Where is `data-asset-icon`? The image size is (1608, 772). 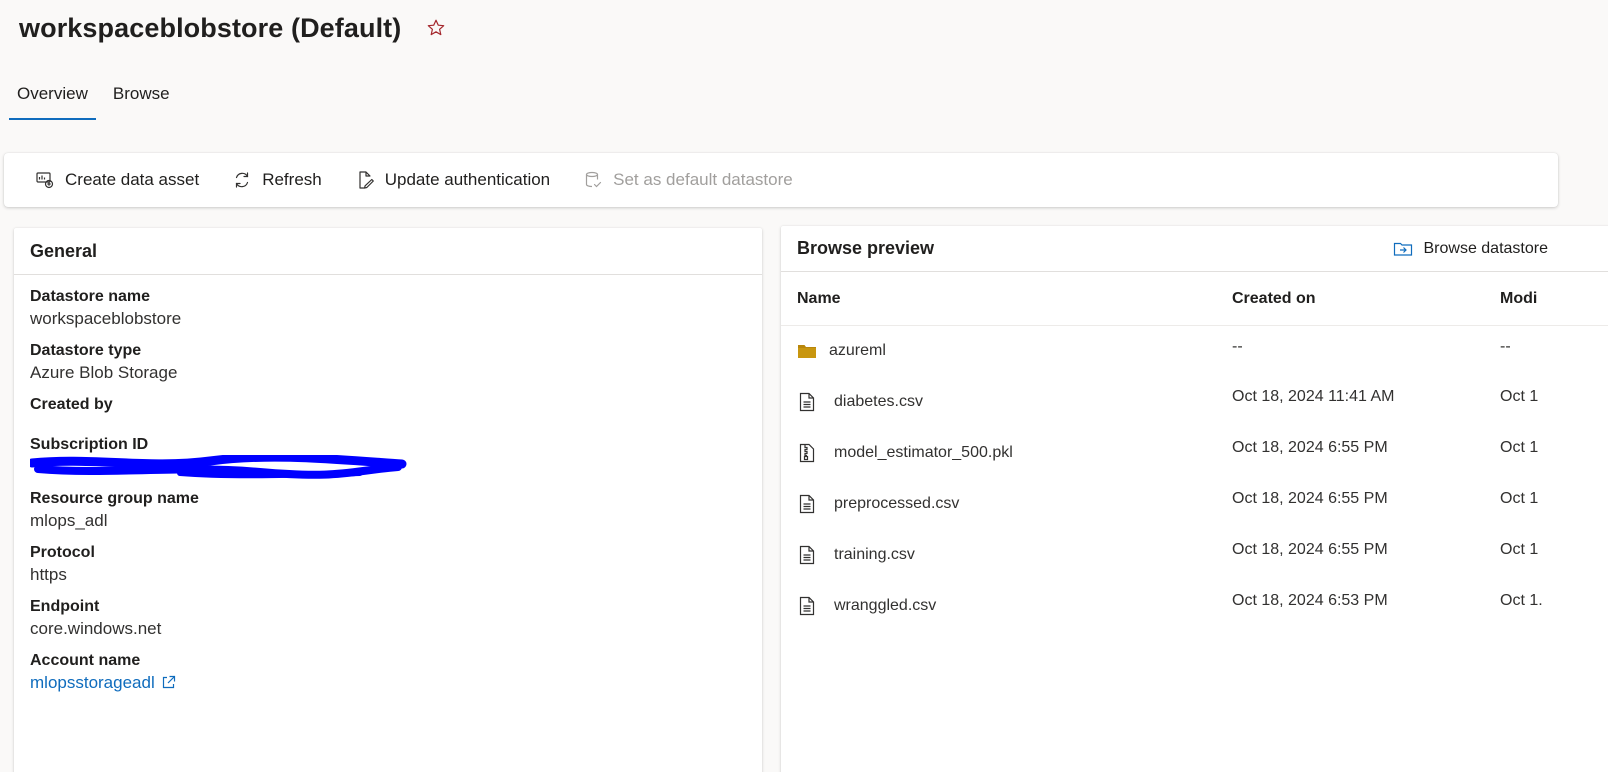
data-asset-icon is located at coordinates (45, 180).